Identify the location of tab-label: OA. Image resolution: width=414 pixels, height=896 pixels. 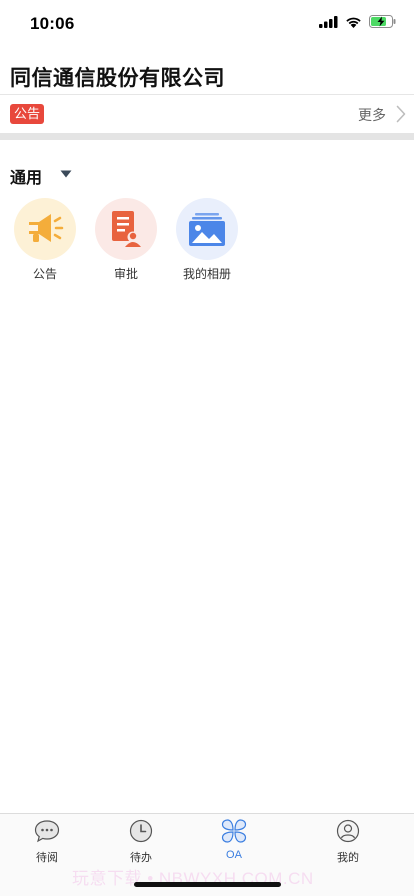
(234, 855).